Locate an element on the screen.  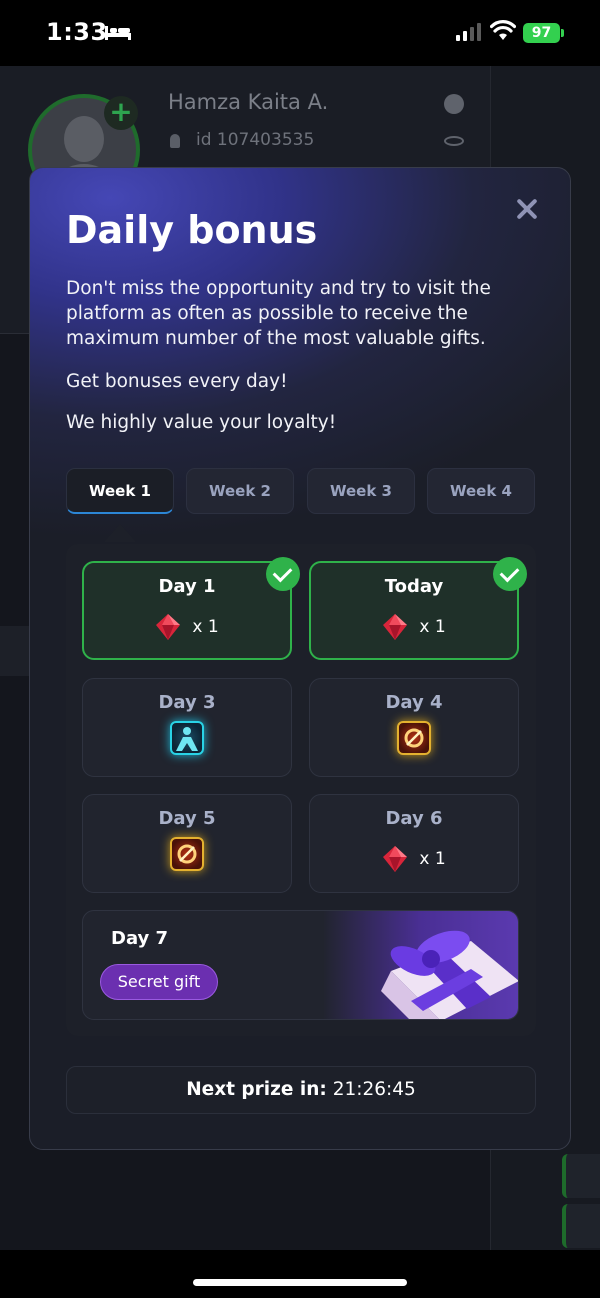
day-label: Day 1 is located at coordinates (187, 586).